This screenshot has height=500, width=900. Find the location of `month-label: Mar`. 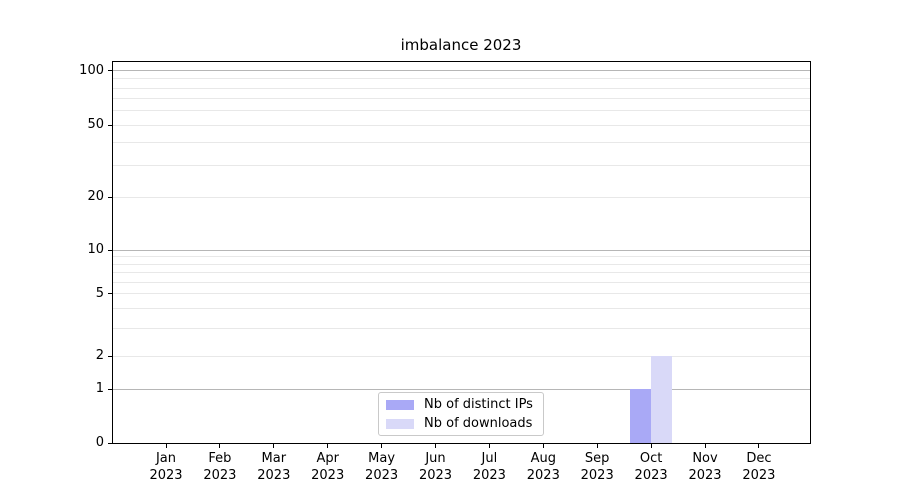

month-label: Mar is located at coordinates (274, 458).